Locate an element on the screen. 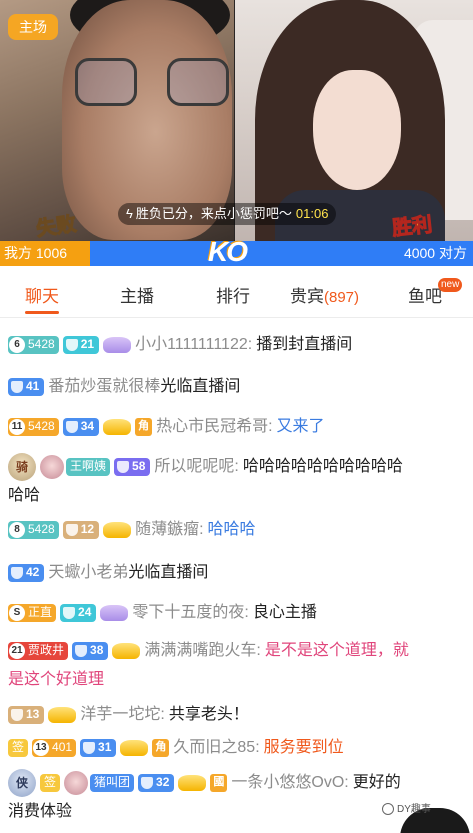  chat-username: 天蠍小老弟 is located at coordinates (88, 572).